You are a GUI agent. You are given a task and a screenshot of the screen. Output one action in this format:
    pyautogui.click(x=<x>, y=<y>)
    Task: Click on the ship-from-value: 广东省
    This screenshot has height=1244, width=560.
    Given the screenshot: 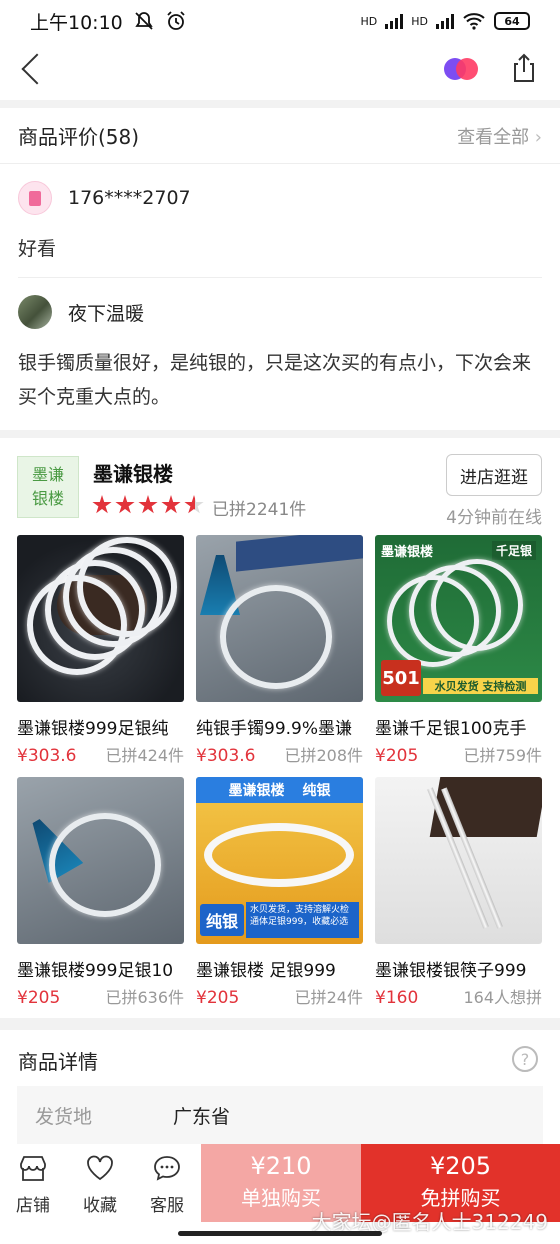 What is the action you would take?
    pyautogui.click(x=202, y=1116)
    